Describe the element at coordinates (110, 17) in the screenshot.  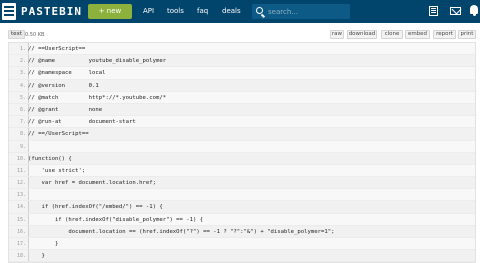
I see `new-paste-button: + new paste` at that location.